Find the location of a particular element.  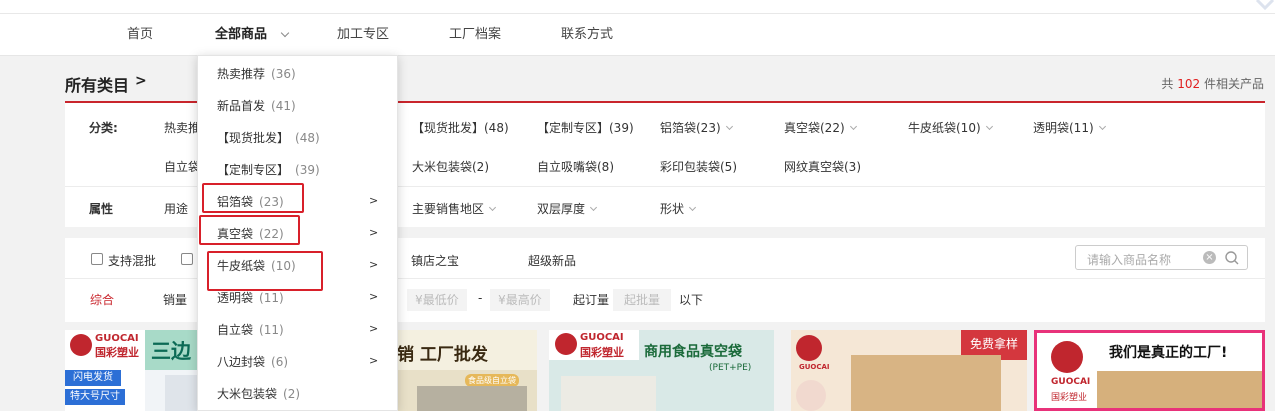

category-item: 真空袋(22) is located at coordinates (820, 127).